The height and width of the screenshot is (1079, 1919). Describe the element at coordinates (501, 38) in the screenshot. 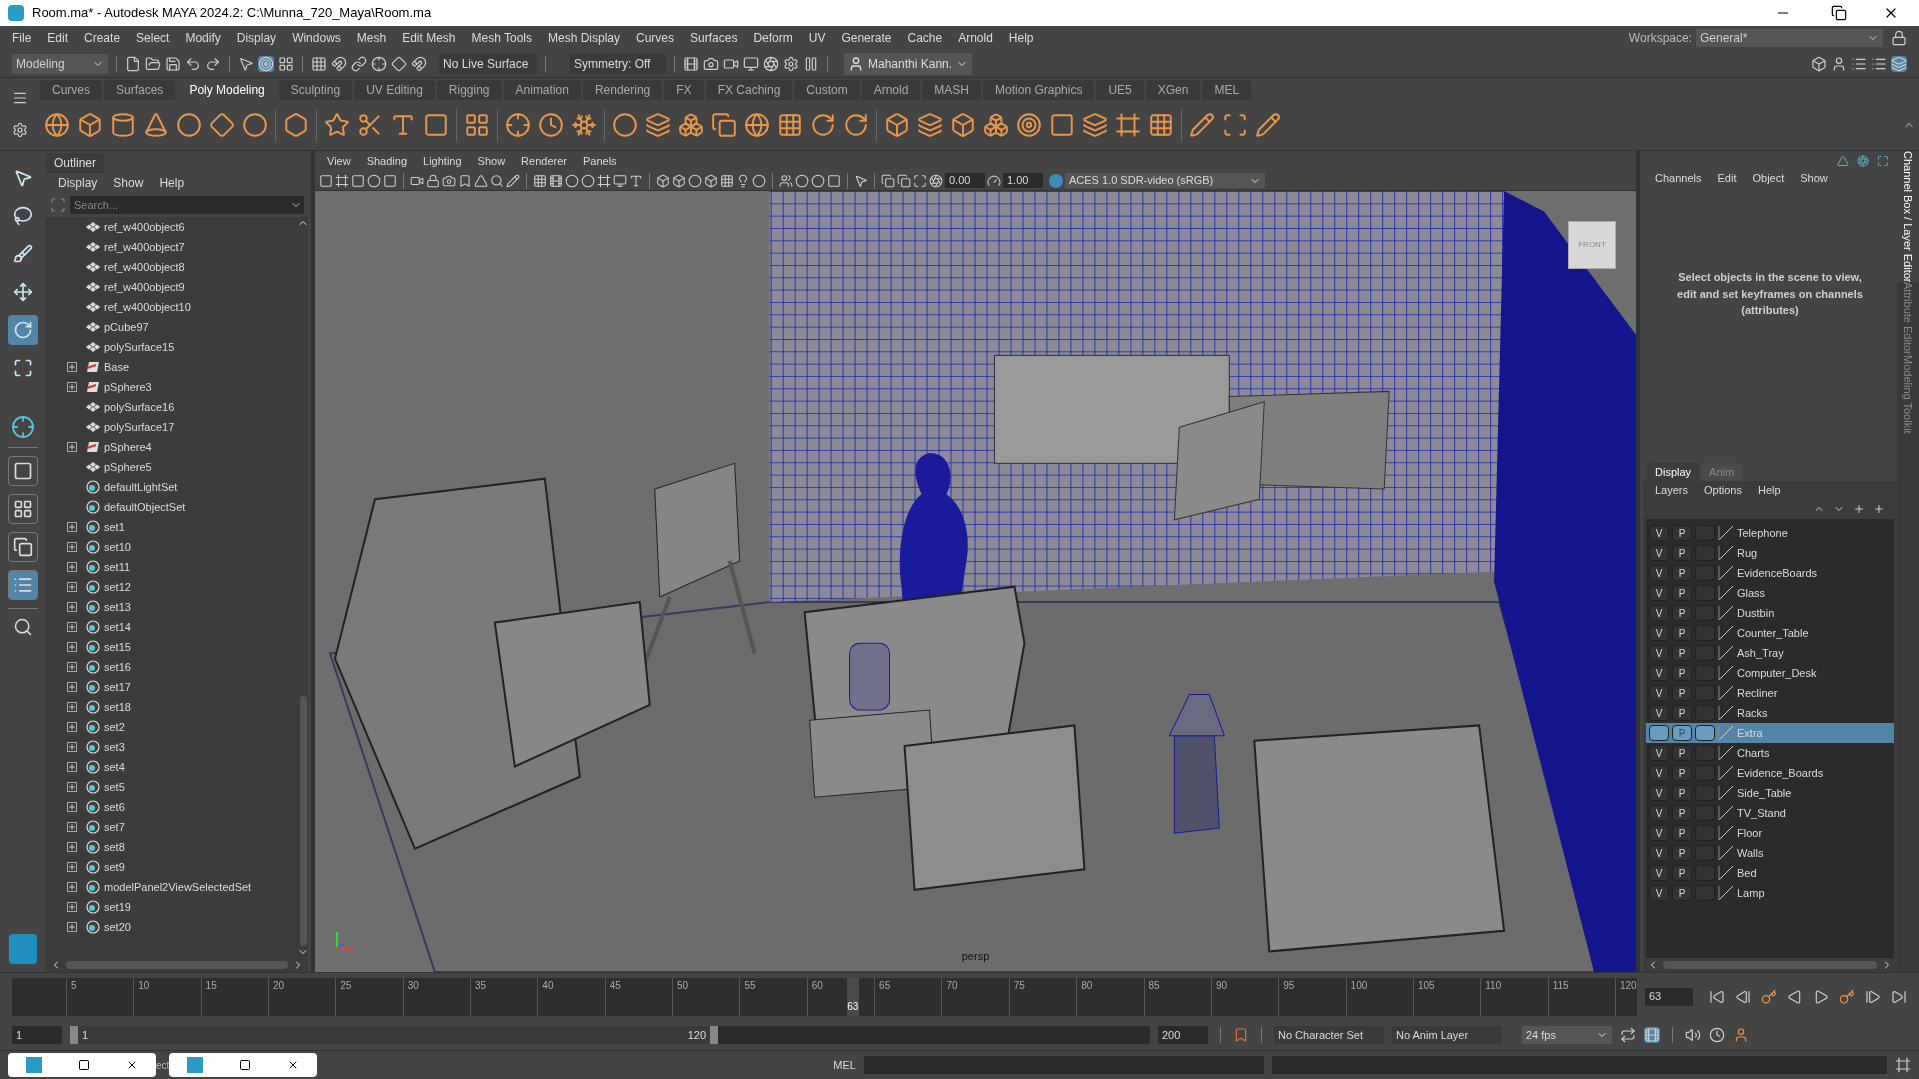

I see `menu-item: Mesh Tools` at that location.